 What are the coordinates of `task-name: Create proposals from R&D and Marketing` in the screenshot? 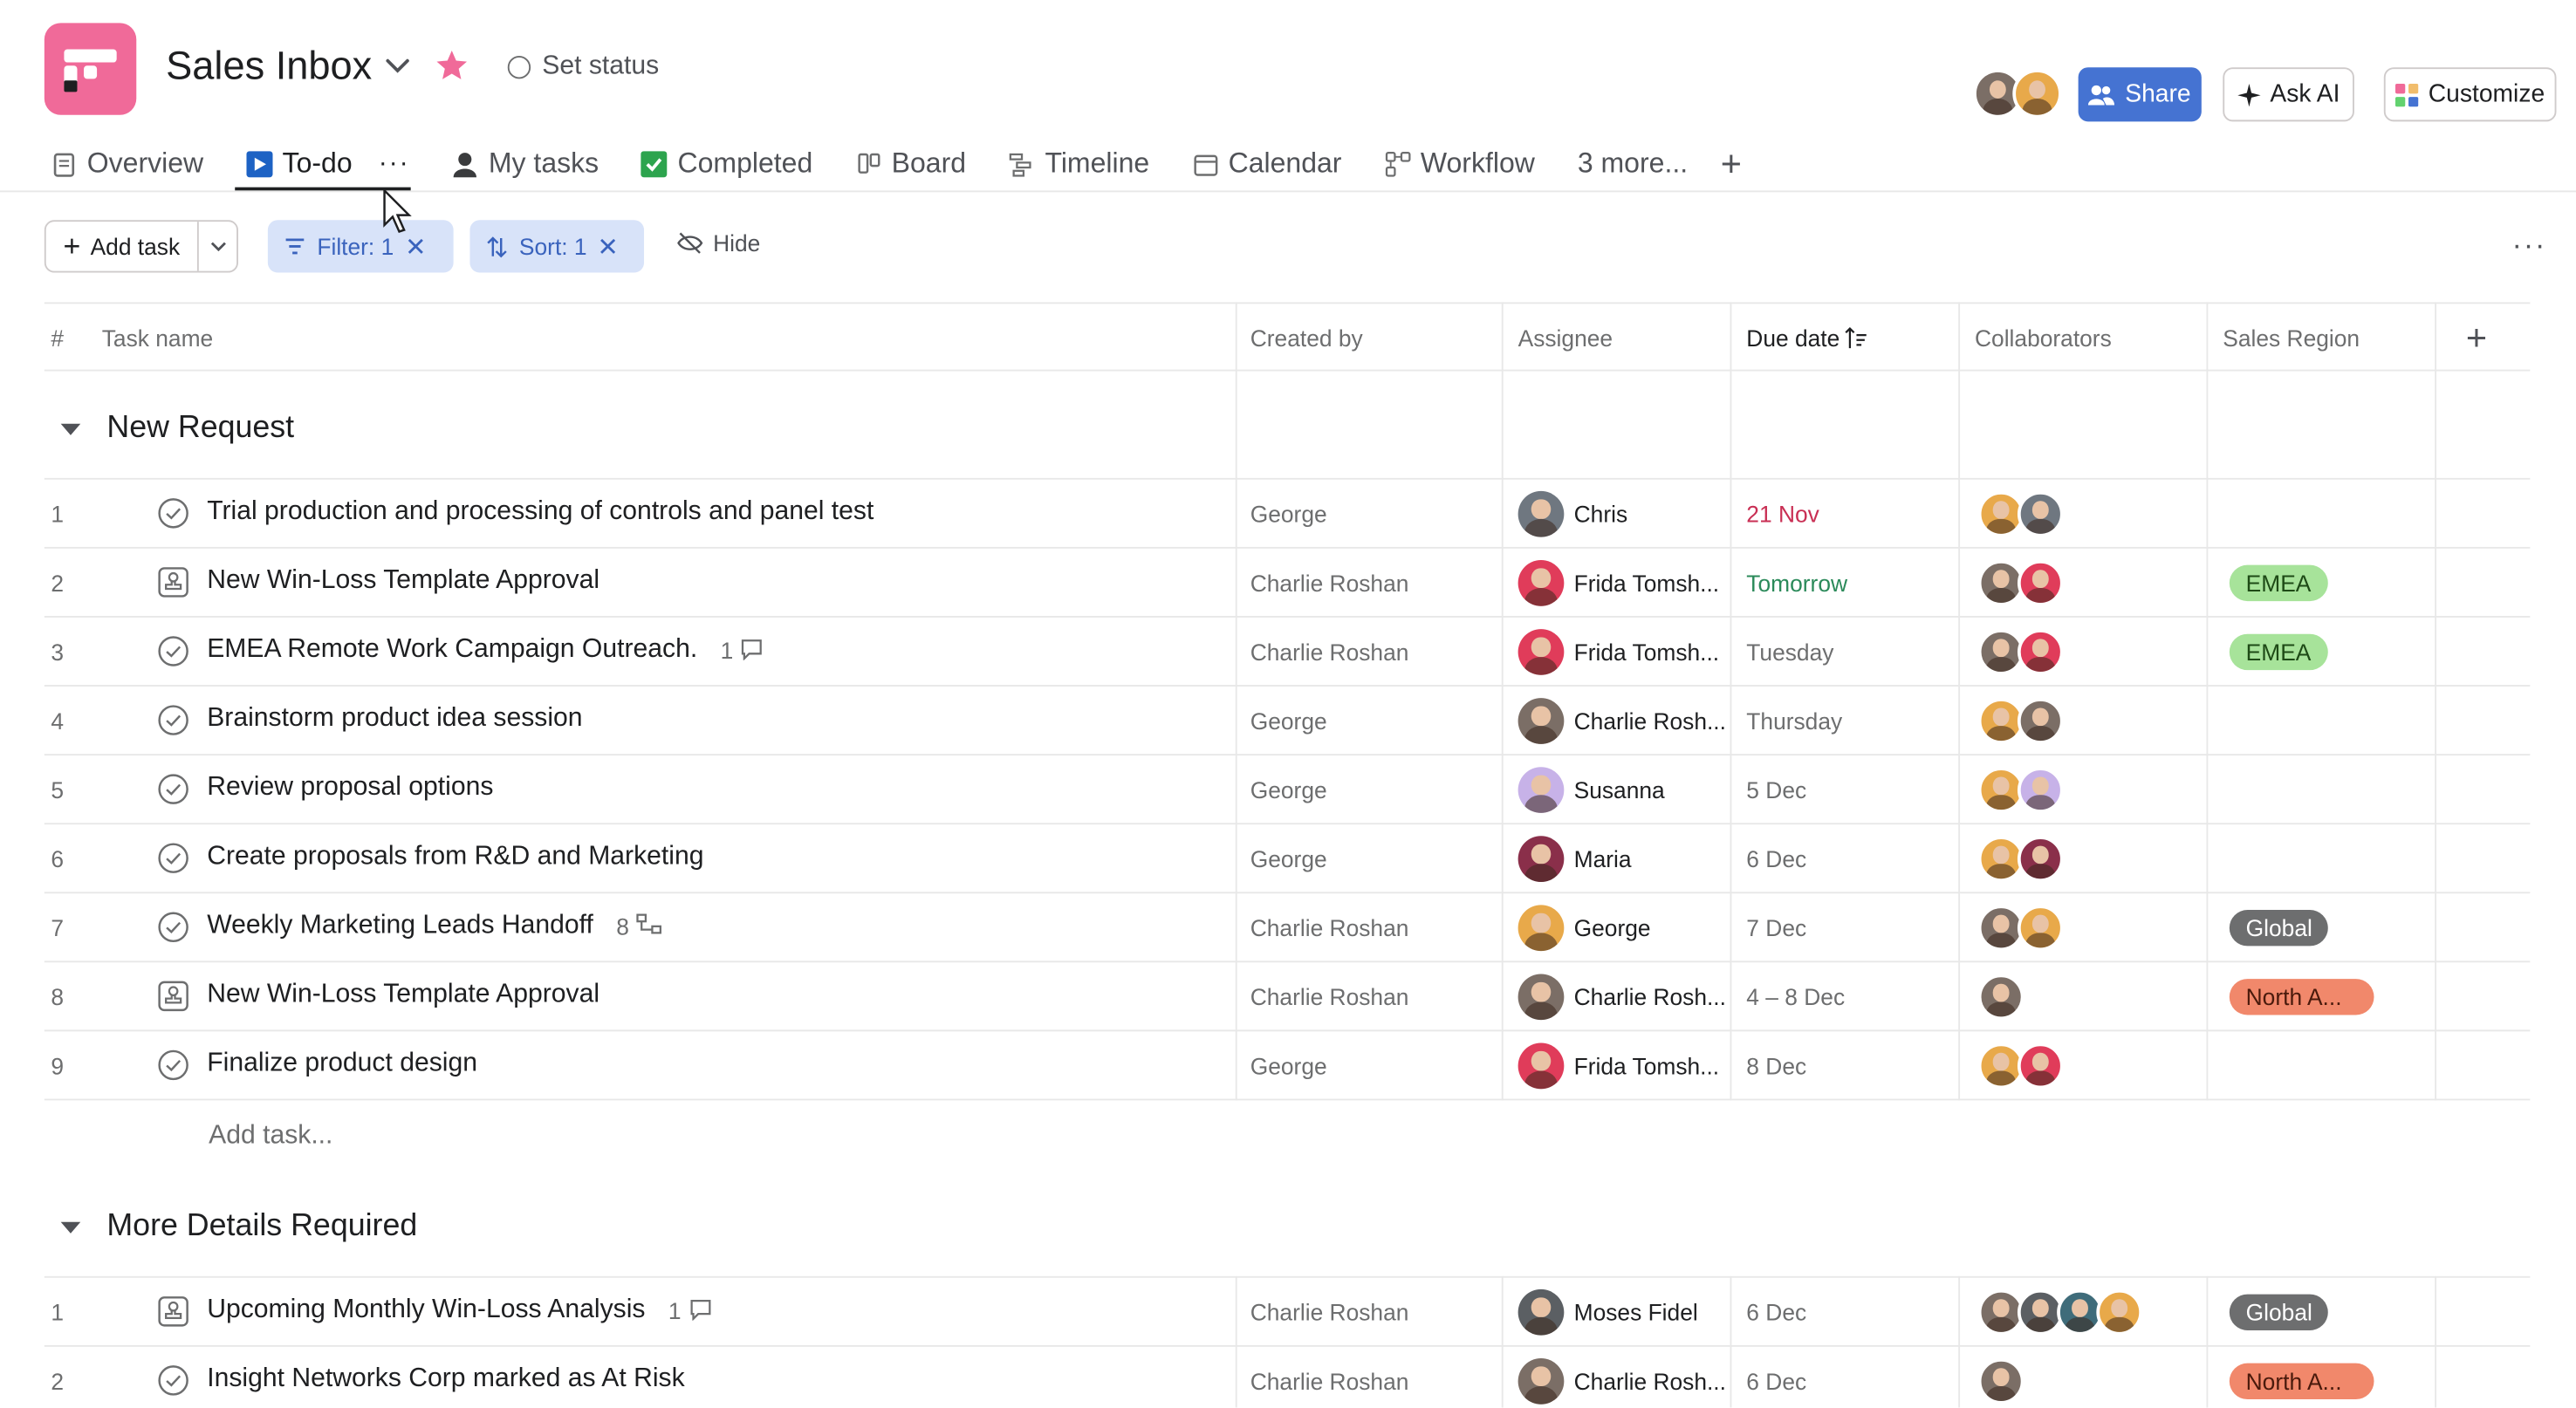 It's located at (455, 857).